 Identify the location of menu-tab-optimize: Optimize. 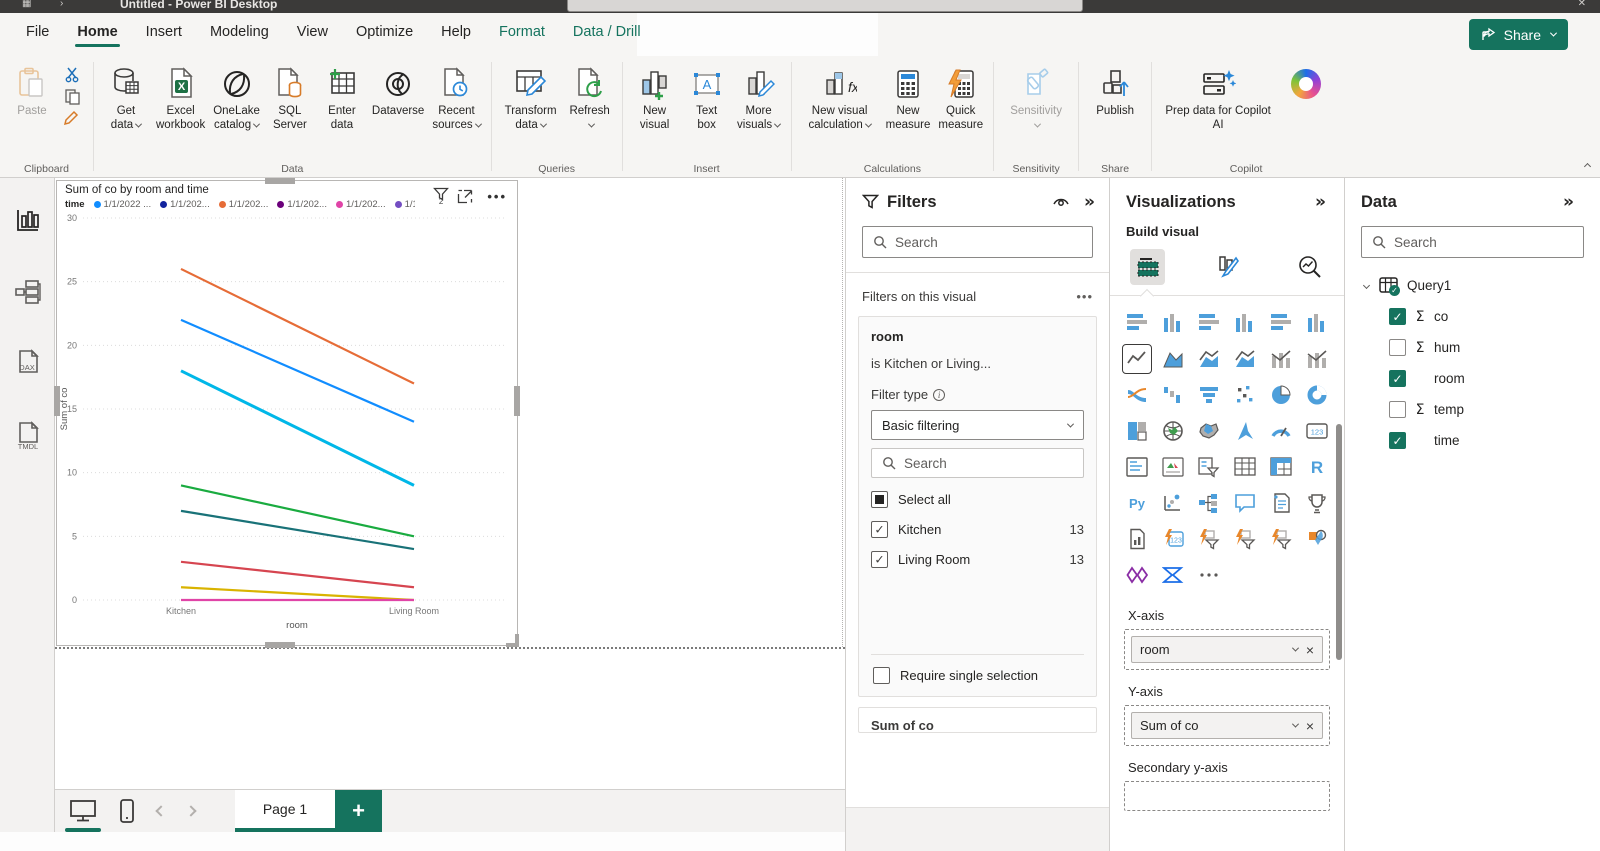
(384, 31).